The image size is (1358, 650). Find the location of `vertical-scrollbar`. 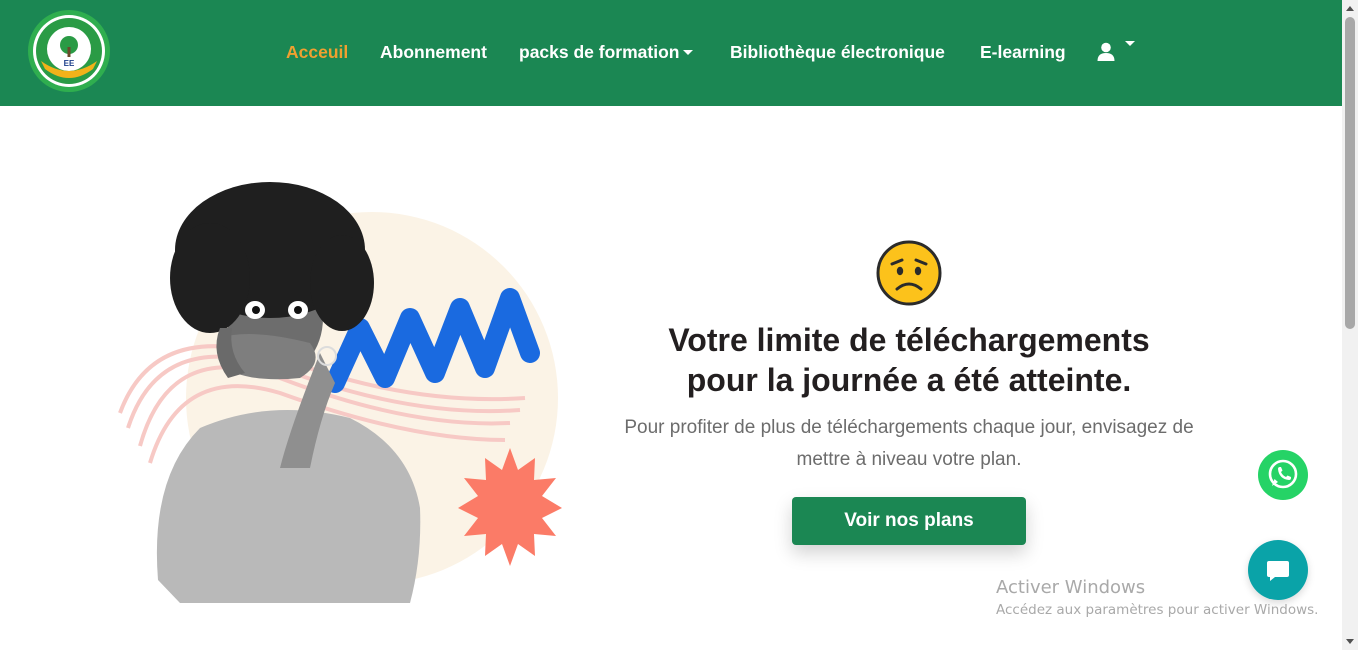

vertical-scrollbar is located at coordinates (1350, 325).